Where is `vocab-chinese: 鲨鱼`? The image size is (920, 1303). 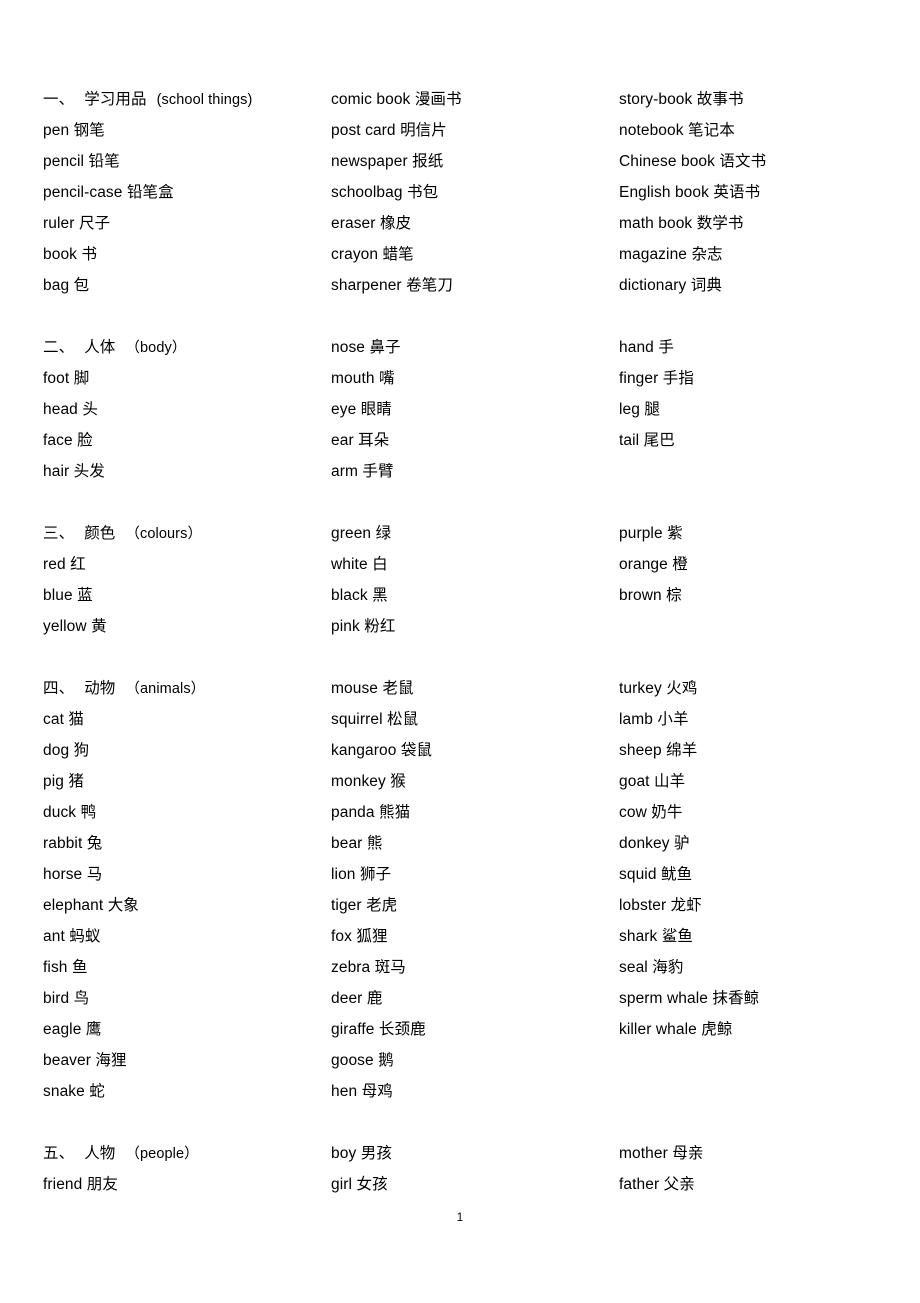
vocab-chinese: 鲨鱼 is located at coordinates (677, 936).